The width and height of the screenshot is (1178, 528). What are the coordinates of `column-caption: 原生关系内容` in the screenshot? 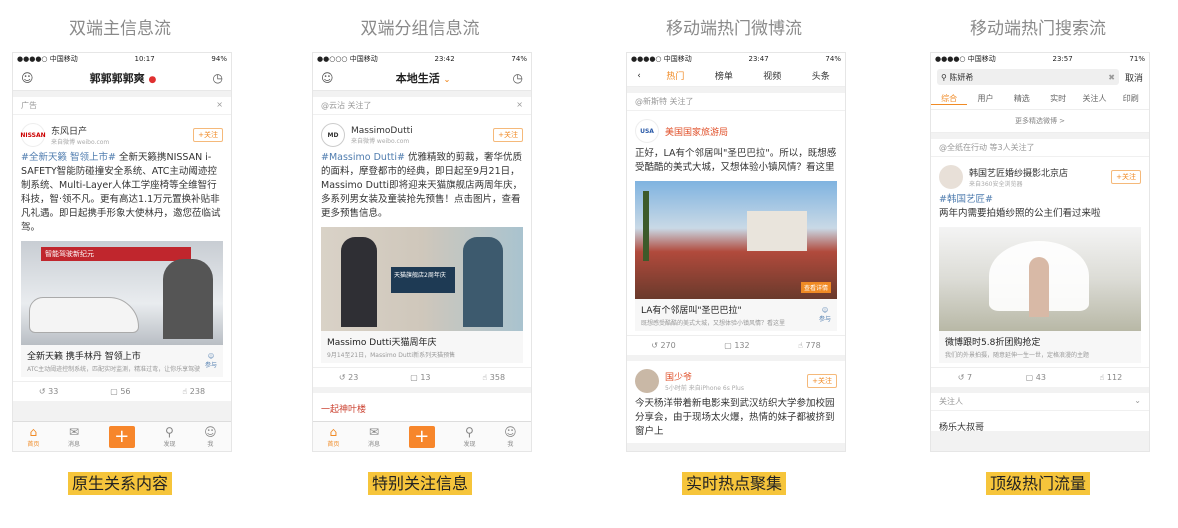 It's located at (120, 482).